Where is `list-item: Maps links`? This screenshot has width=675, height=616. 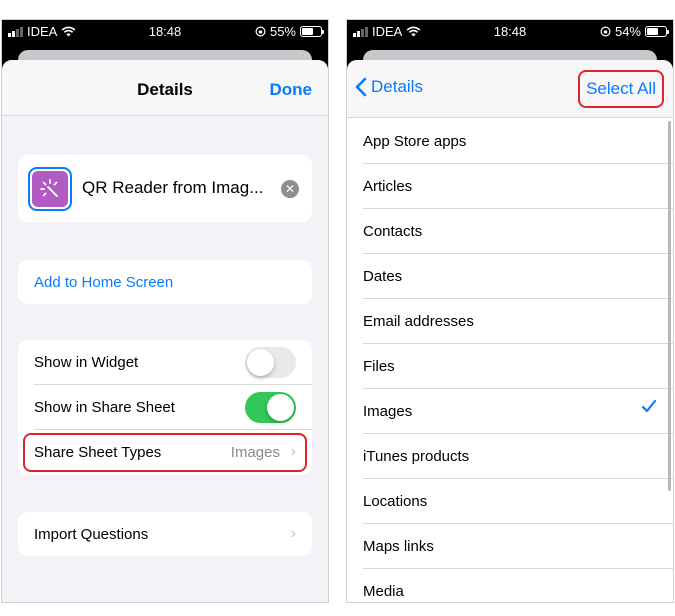 list-item: Maps links is located at coordinates (510, 546).